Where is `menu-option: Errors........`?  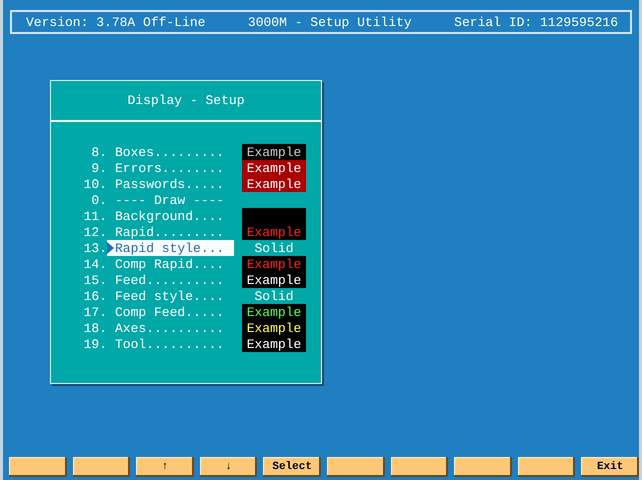 menu-option: Errors........ is located at coordinates (170, 168).